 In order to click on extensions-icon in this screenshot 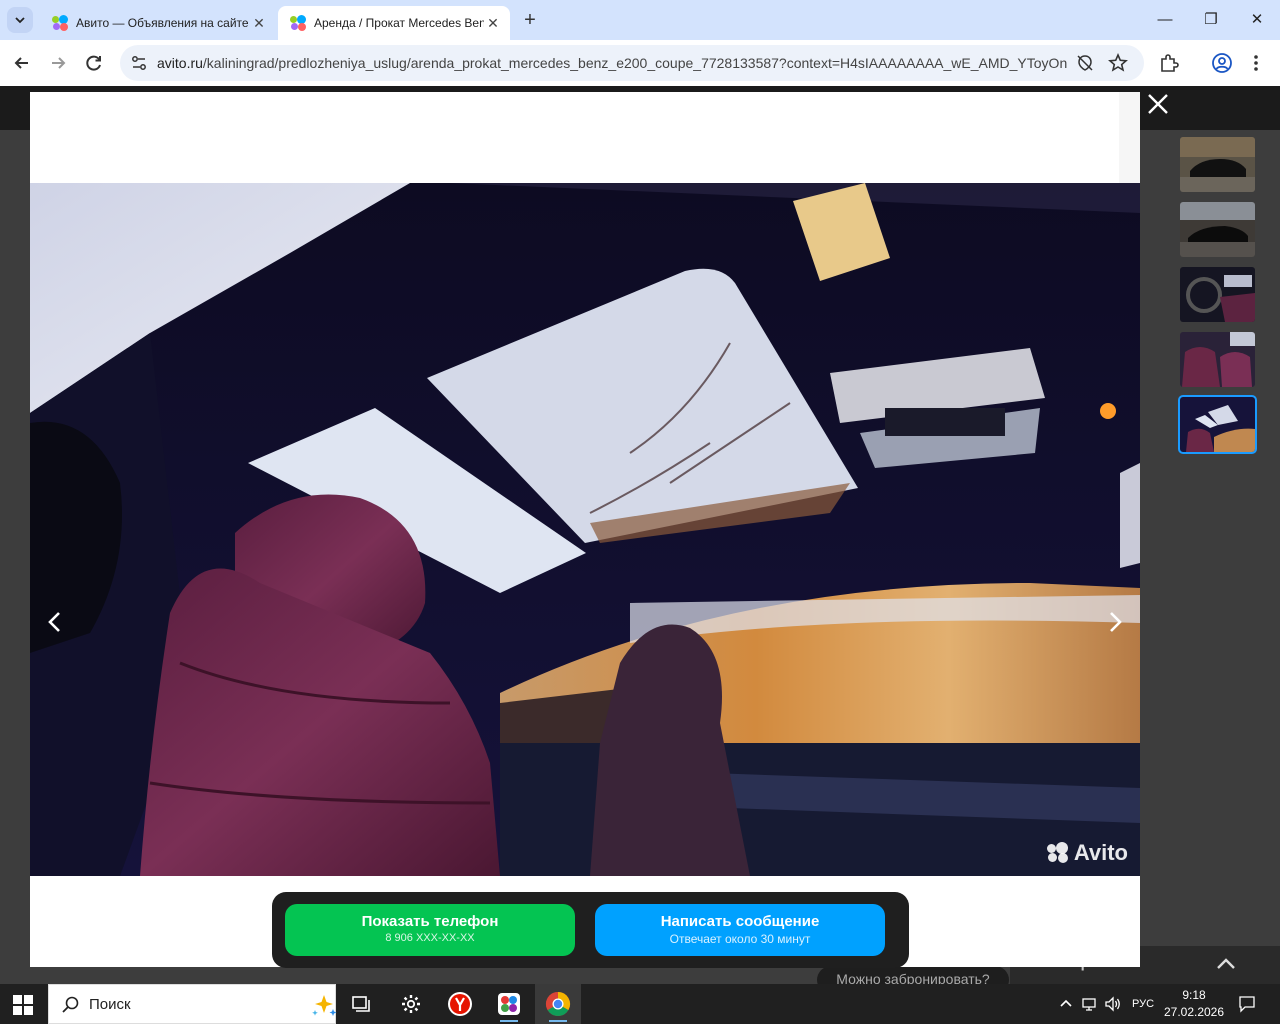, I will do `click(1169, 63)`.